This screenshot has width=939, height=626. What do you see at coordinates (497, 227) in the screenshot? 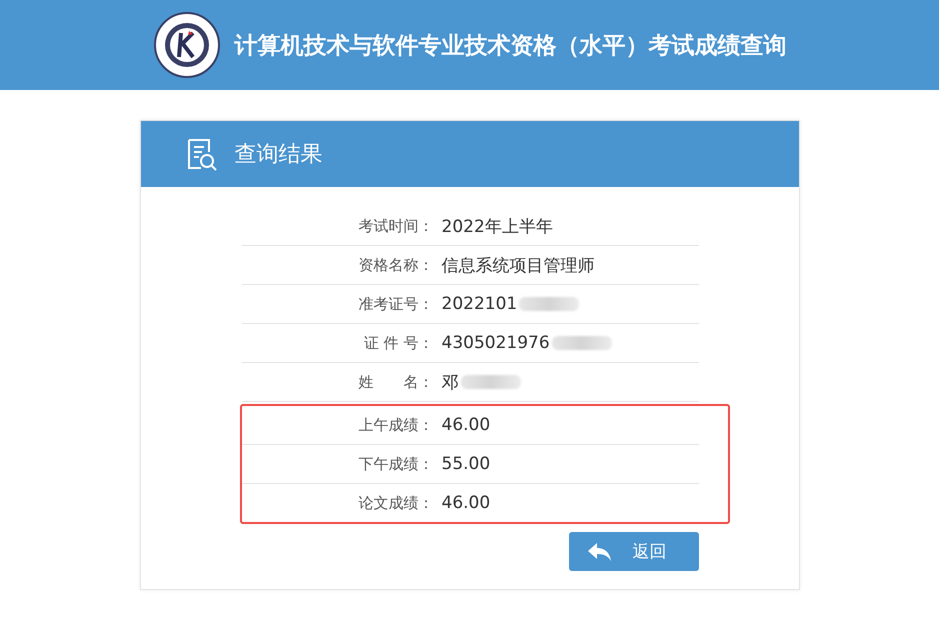
I see `field-value: 2022年上半年` at bounding box center [497, 227].